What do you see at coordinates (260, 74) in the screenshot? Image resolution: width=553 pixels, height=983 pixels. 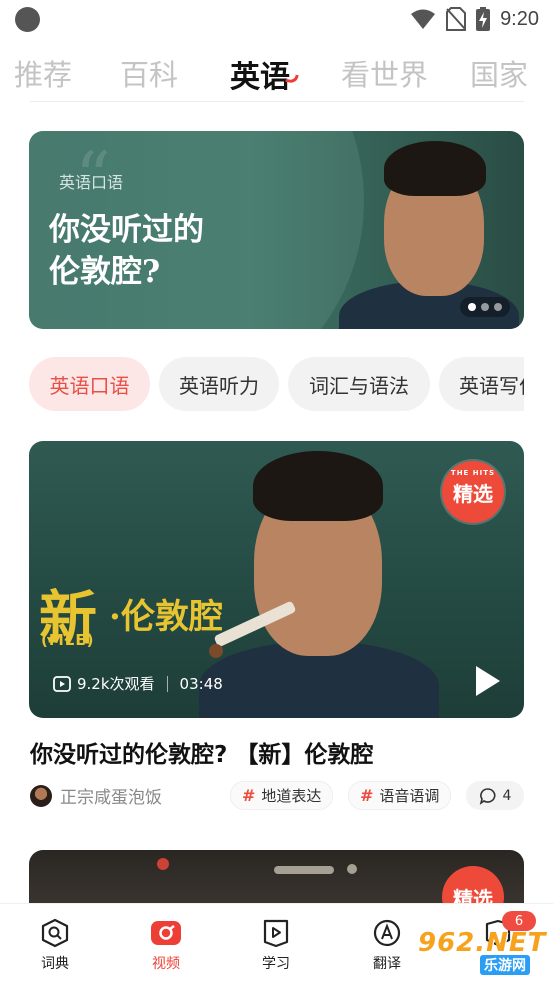 I see `tab-english: 英语` at bounding box center [260, 74].